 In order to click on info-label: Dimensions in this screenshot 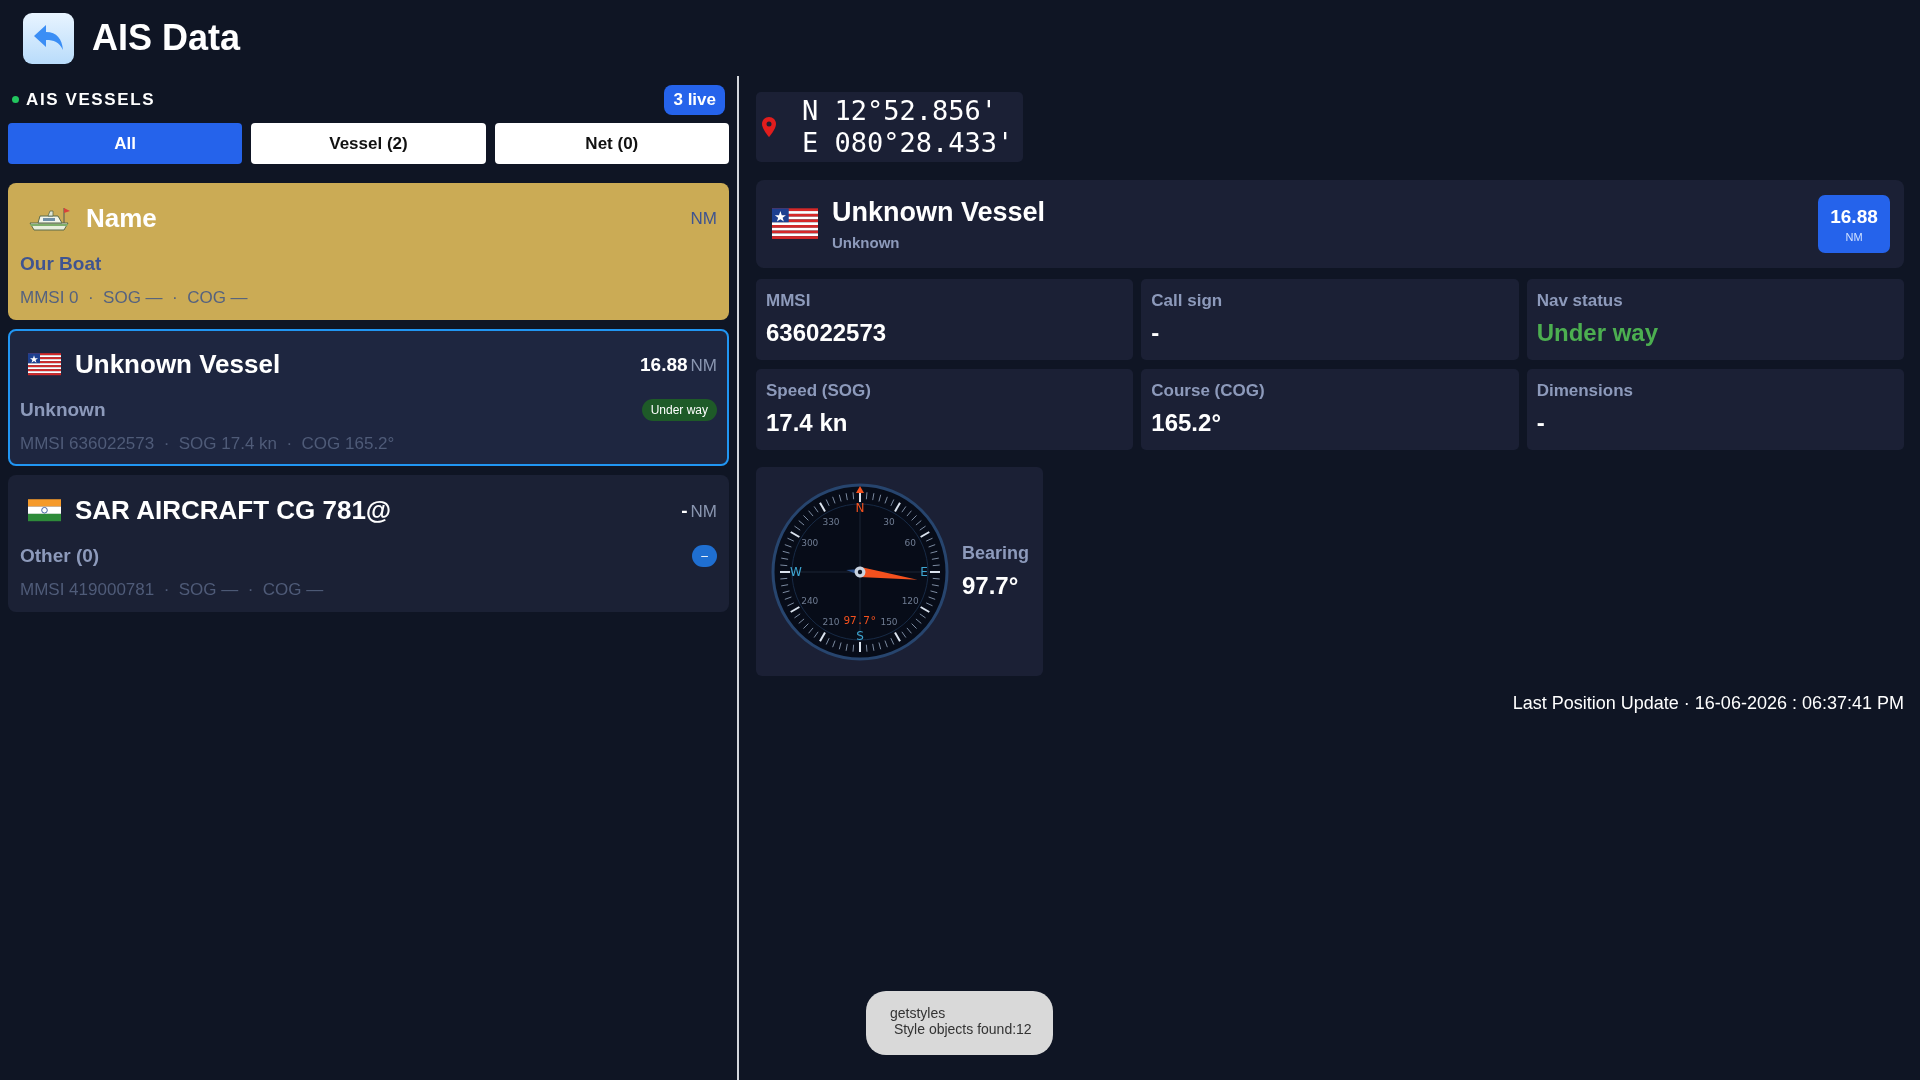, I will do `click(1585, 391)`.